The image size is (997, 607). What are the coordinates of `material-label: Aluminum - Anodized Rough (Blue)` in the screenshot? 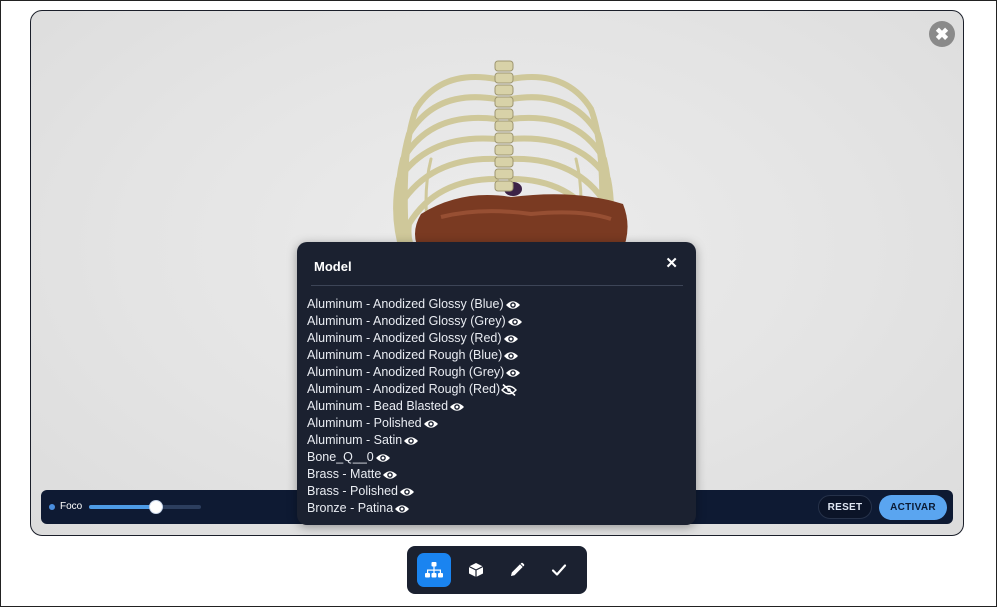 It's located at (405, 355).